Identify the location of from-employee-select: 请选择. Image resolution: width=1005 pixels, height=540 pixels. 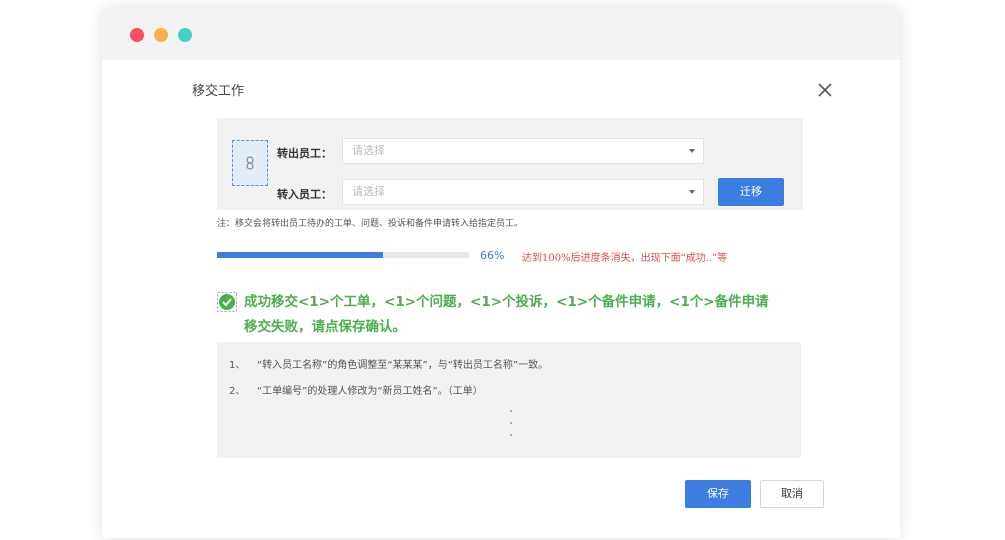
(523, 151).